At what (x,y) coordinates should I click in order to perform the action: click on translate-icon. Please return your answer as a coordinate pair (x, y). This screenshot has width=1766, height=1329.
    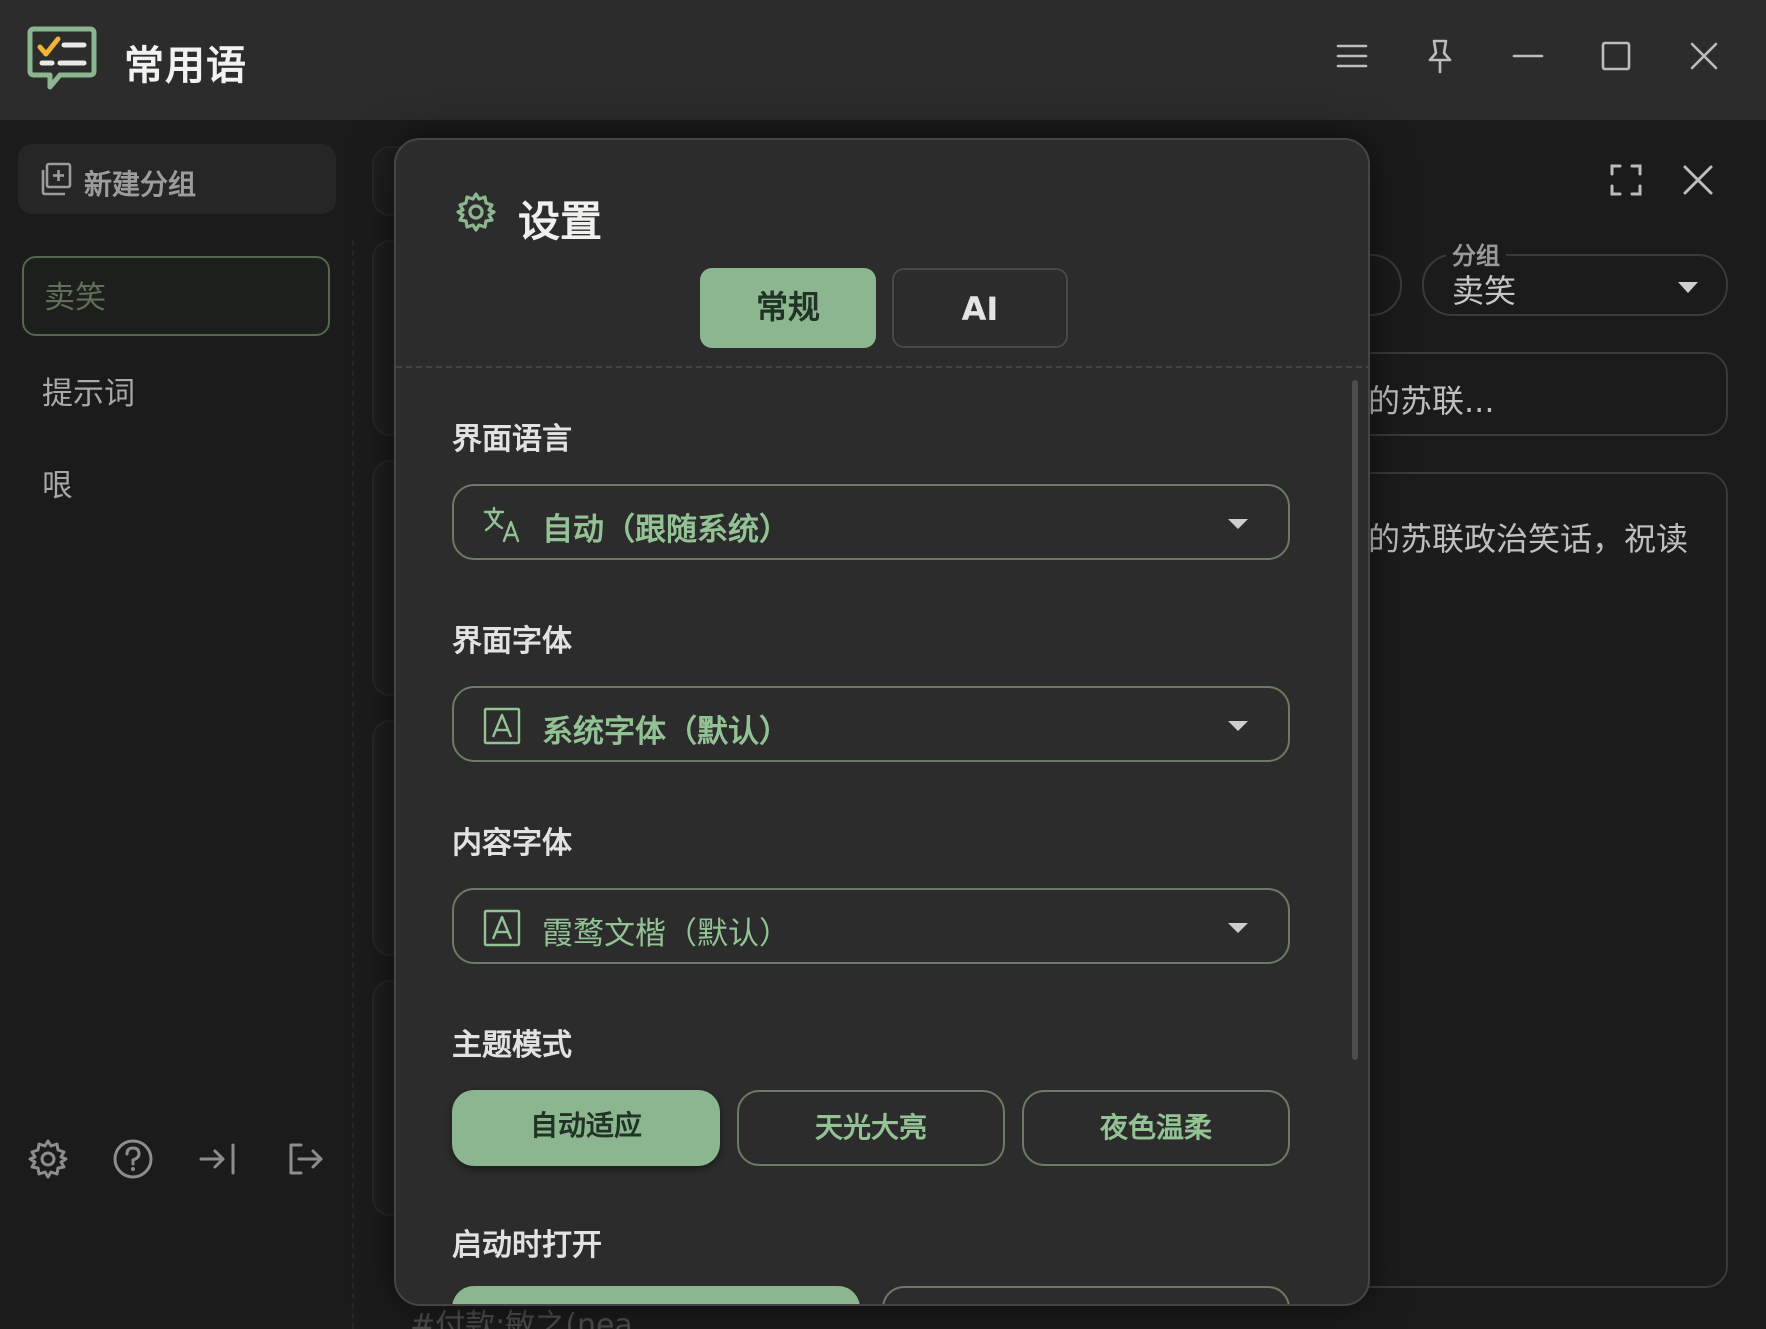
    Looking at the image, I should click on (502, 524).